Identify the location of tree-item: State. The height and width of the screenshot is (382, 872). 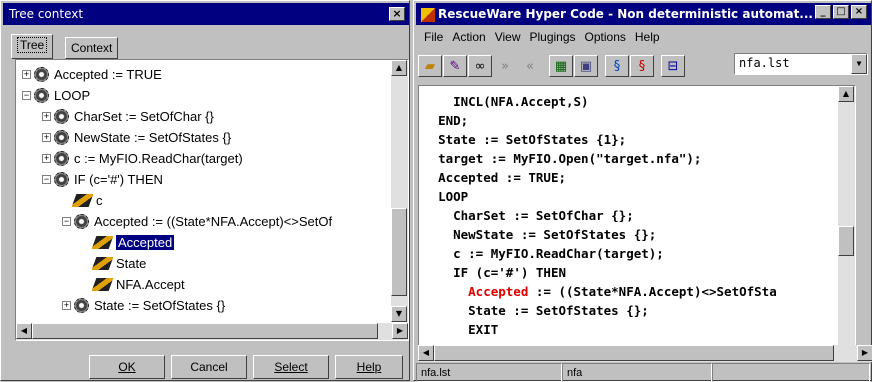
(114, 263).